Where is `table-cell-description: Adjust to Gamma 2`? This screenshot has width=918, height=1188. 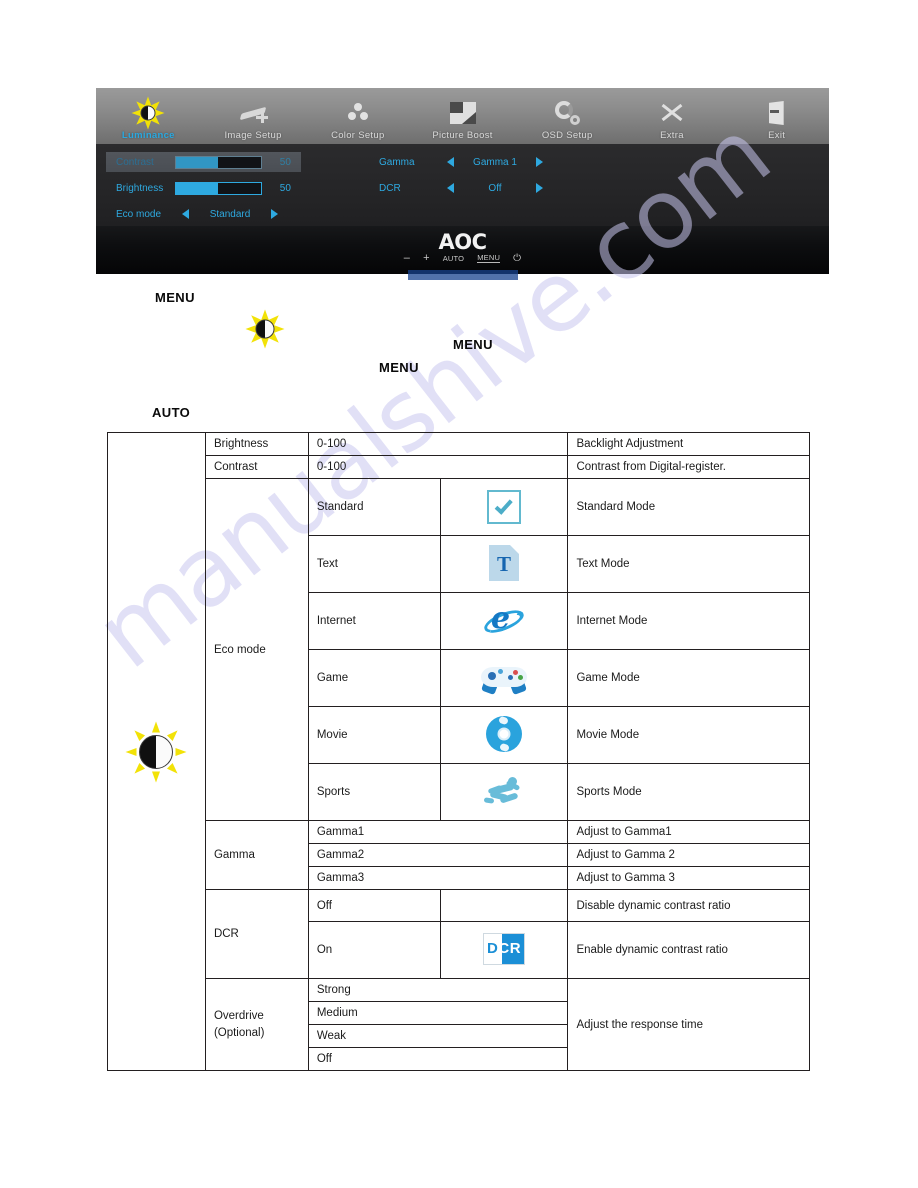
table-cell-description: Adjust to Gamma 2 is located at coordinates (688, 855).